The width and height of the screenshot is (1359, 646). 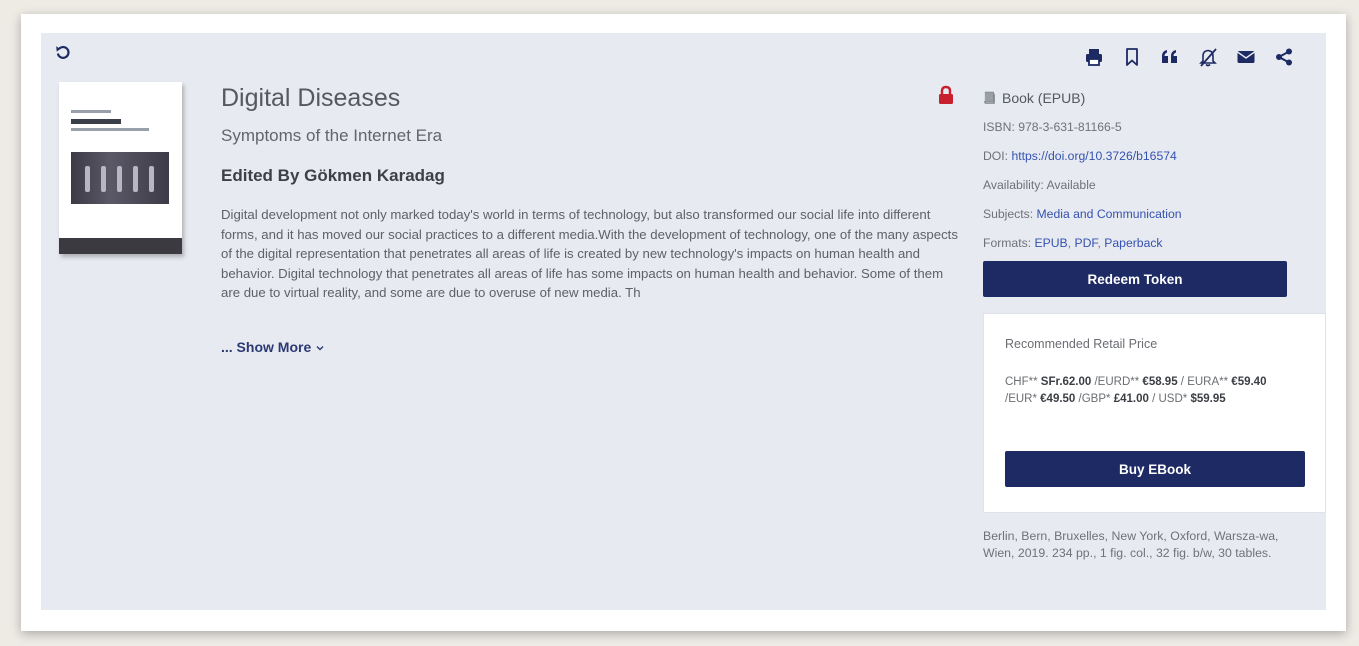 I want to click on format-link-paperback: Paperback, so click(x=1133, y=243).